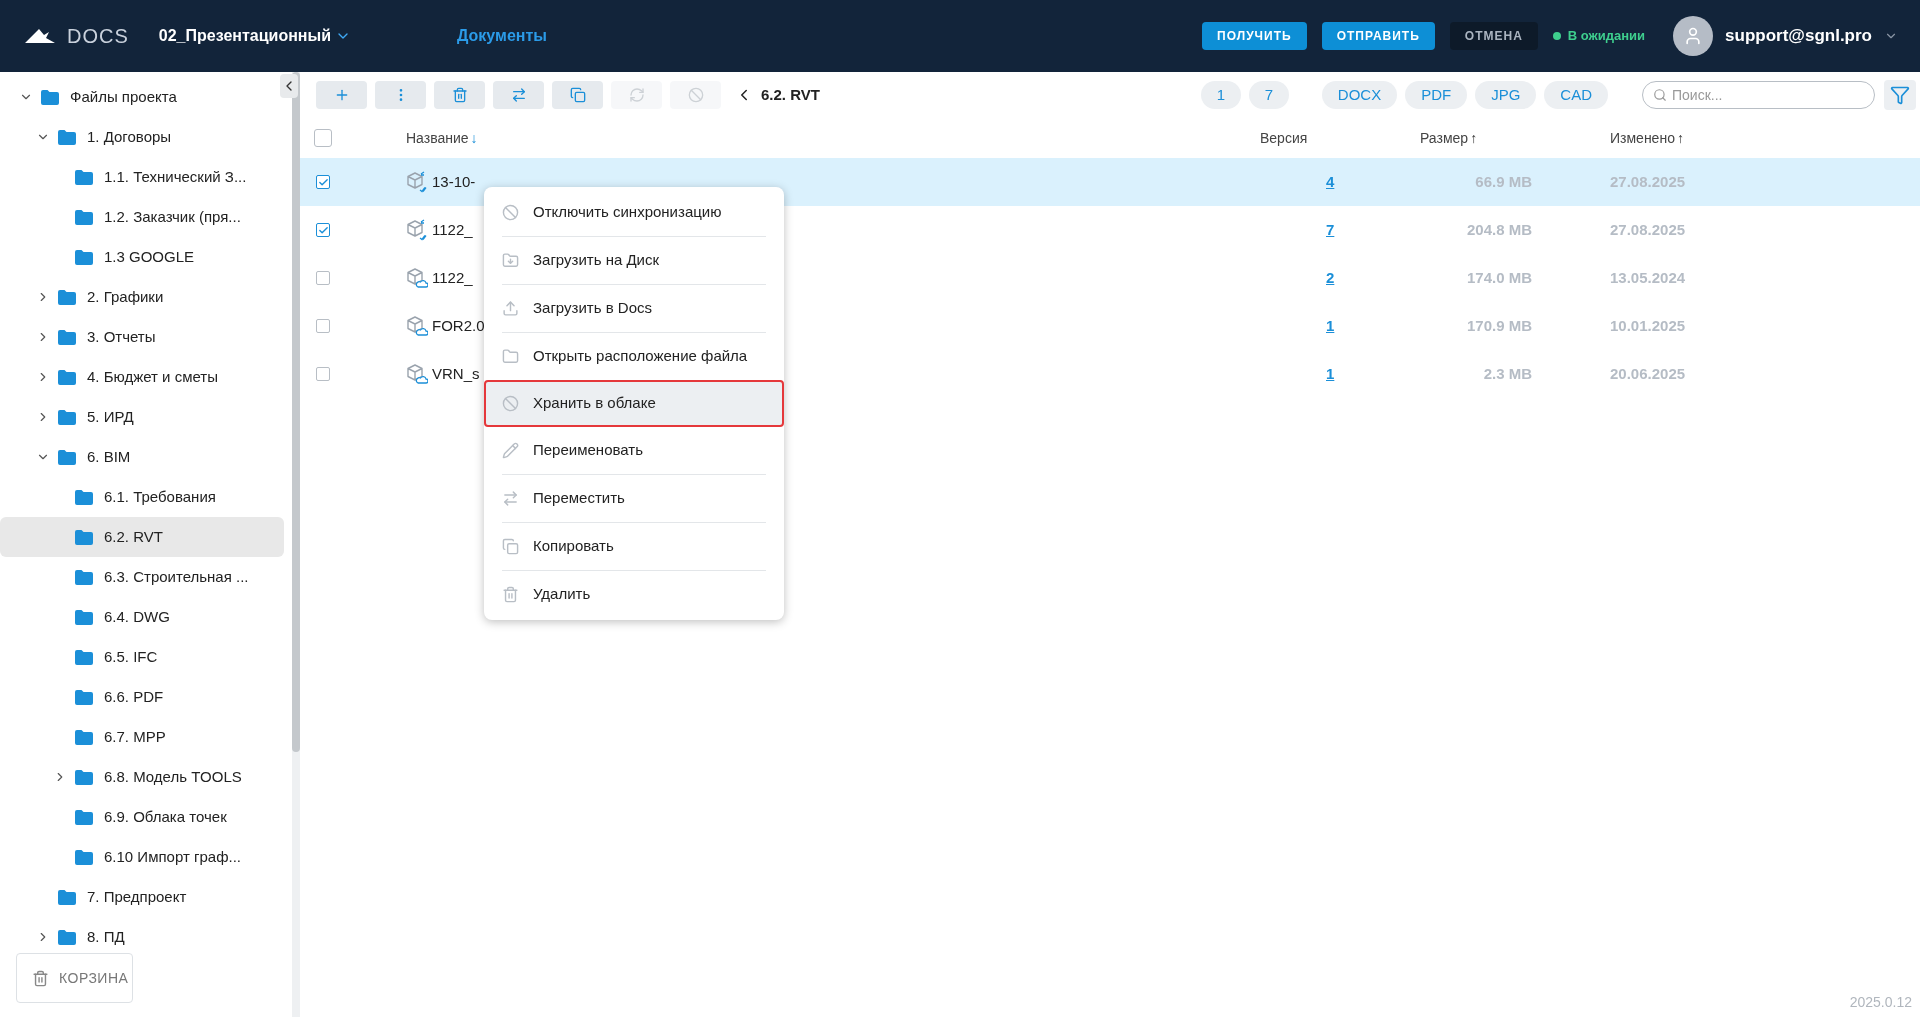 Image resolution: width=1920 pixels, height=1017 pixels. I want to click on logo-icon, so click(40, 36).